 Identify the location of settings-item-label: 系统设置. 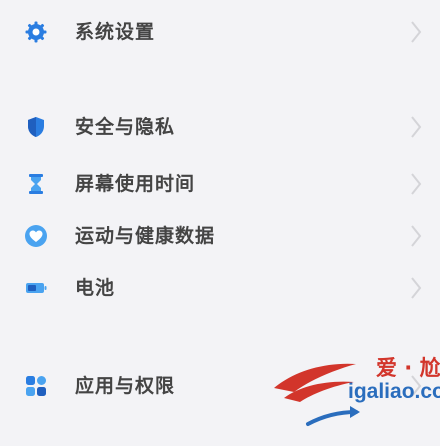
(115, 32).